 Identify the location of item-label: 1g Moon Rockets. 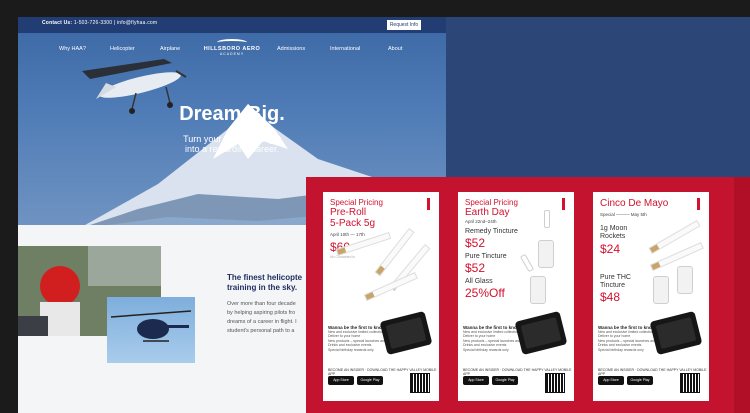
(614, 232).